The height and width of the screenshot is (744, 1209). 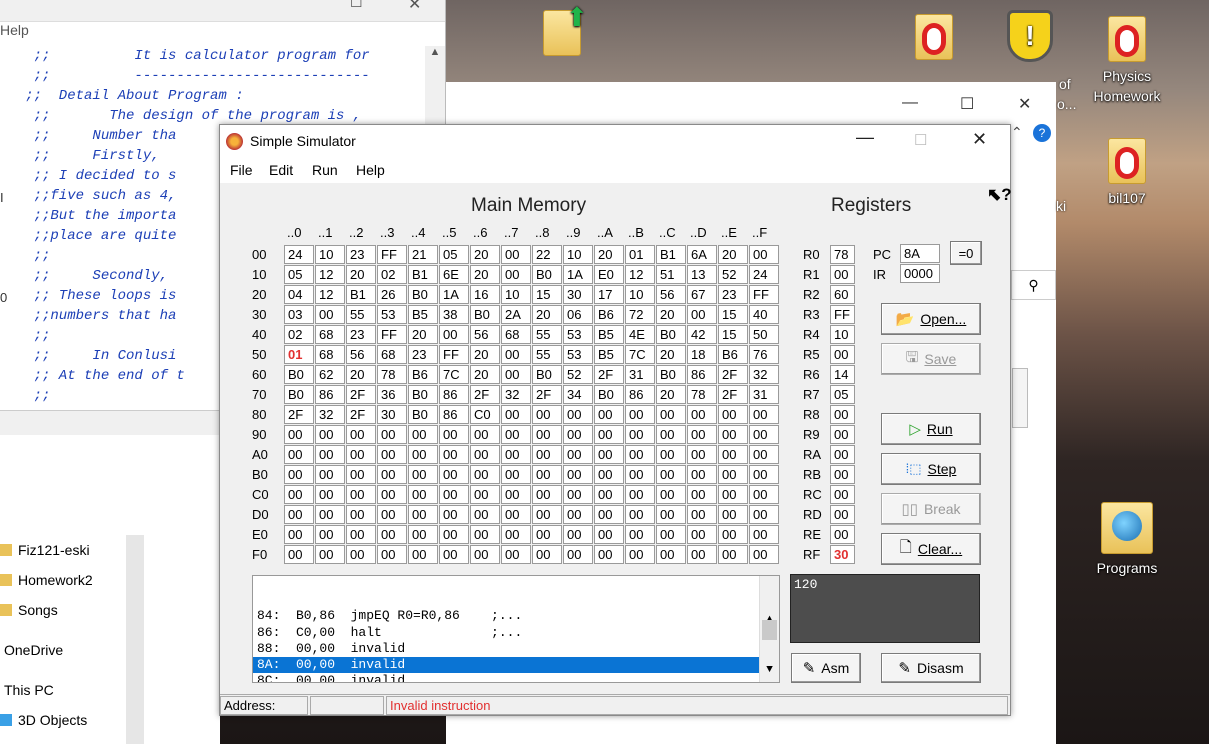 What do you see at coordinates (934, 39) in the screenshot?
I see `desktop-icon-pdf` at bounding box center [934, 39].